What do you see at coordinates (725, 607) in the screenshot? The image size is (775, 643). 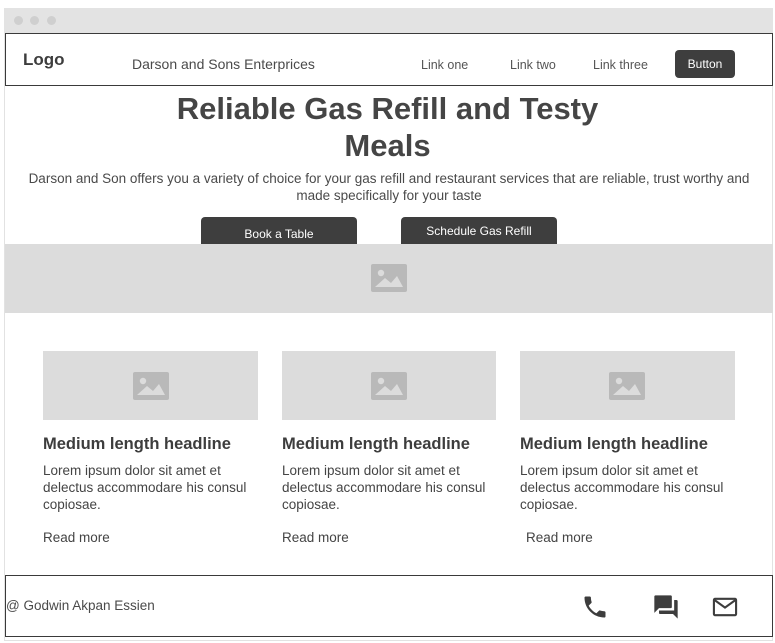 I see `mail-icon` at bounding box center [725, 607].